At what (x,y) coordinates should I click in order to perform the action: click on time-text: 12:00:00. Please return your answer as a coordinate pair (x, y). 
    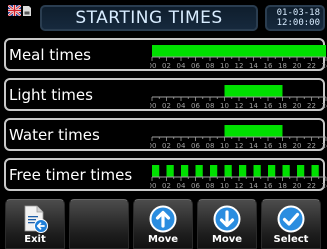
    Looking at the image, I should click on (298, 23).